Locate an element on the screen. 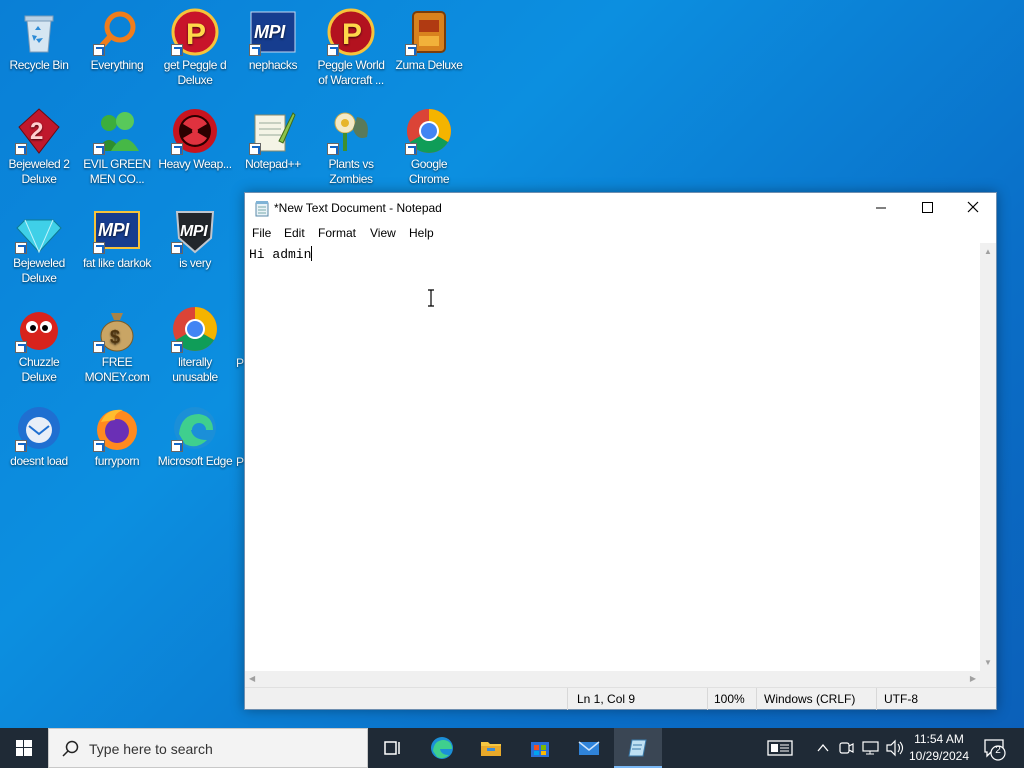  menu-help: Help is located at coordinates (421, 233).